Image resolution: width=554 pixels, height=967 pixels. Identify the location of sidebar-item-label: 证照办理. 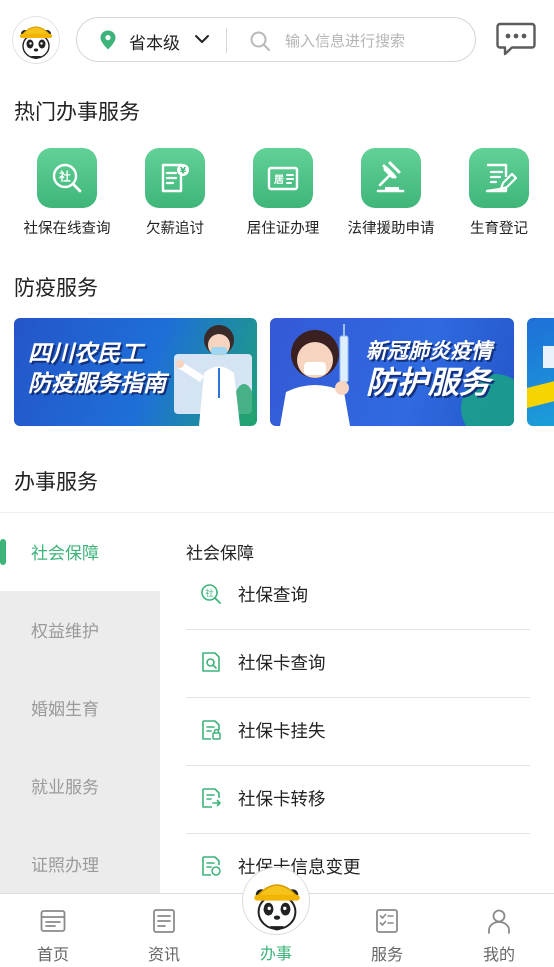
(65, 866).